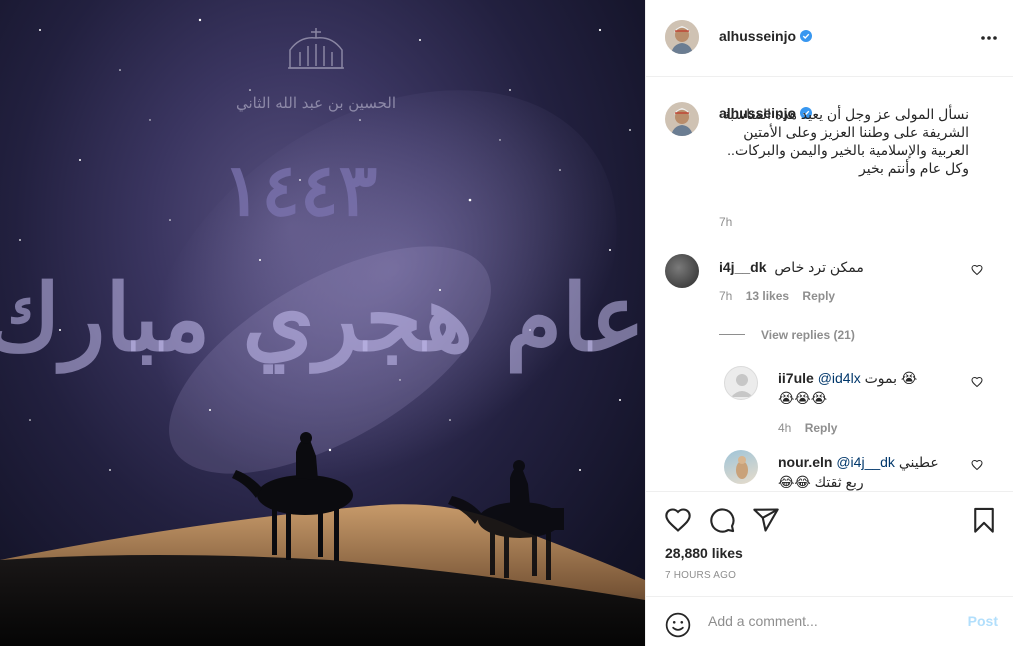 The height and width of the screenshot is (646, 1013). What do you see at coordinates (891, 378) in the screenshot?
I see `reply-text: بموت 😭` at bounding box center [891, 378].